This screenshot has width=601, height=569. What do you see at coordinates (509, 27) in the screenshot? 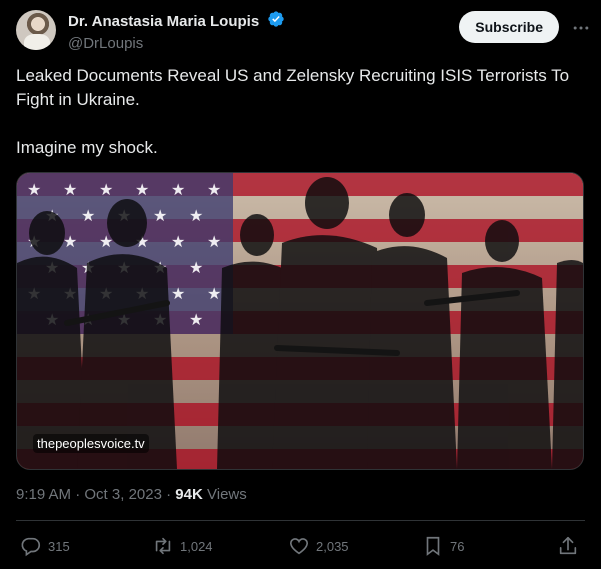
I see `subscribe-button: Subscribe` at bounding box center [509, 27].